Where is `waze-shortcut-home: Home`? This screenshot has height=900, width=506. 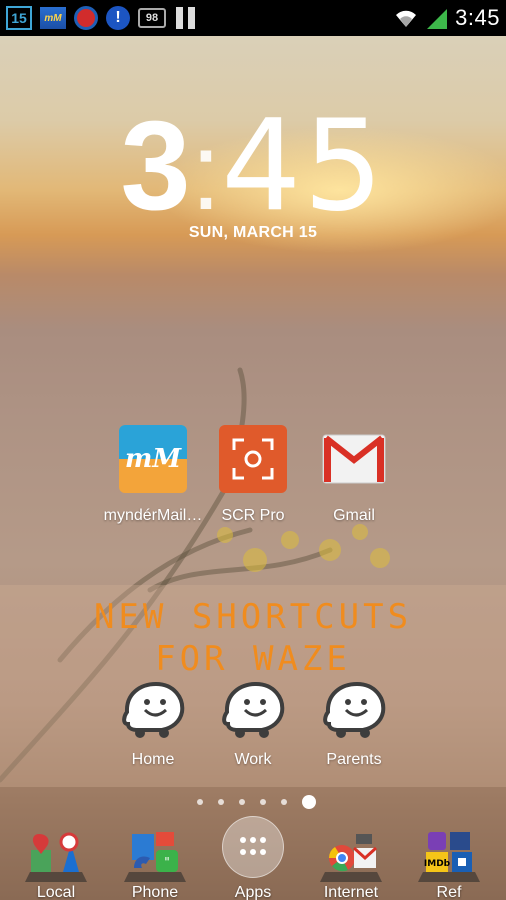 waze-shortcut-home: Home is located at coordinates (153, 724).